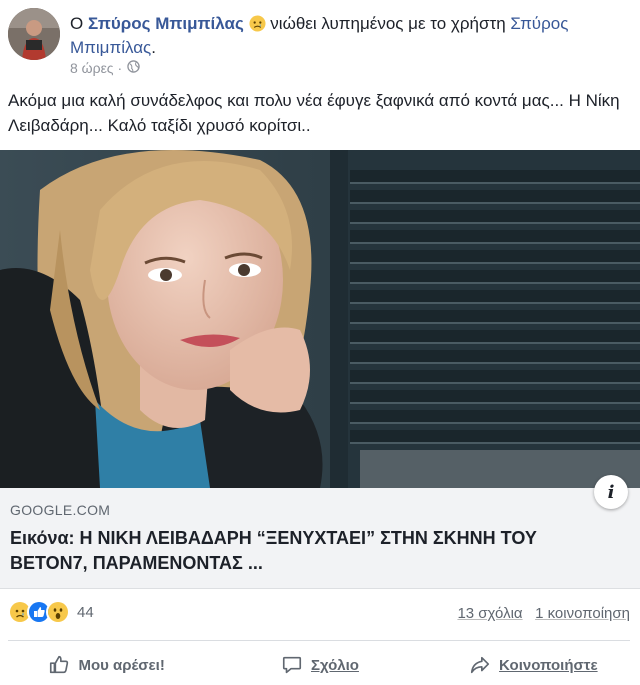 This screenshot has width=640, height=685. I want to click on author-name: Σπύρος Μπιμπίλας, so click(166, 23).